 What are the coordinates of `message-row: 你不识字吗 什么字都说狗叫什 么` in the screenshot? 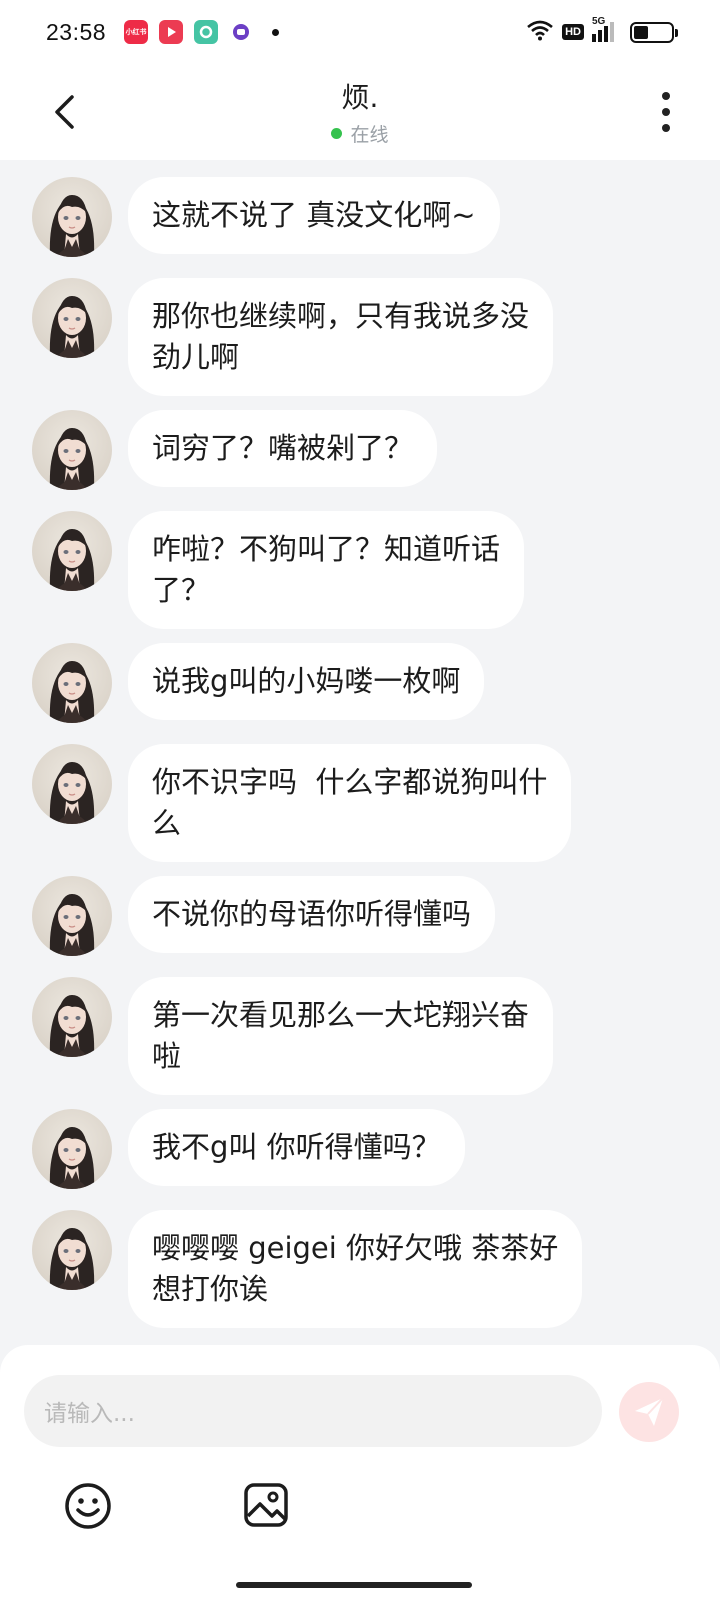 It's located at (302, 803).